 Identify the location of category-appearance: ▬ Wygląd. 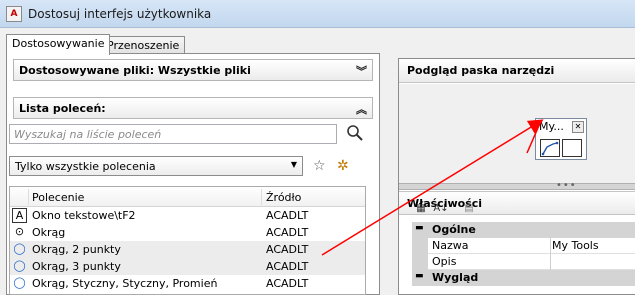
(523, 278).